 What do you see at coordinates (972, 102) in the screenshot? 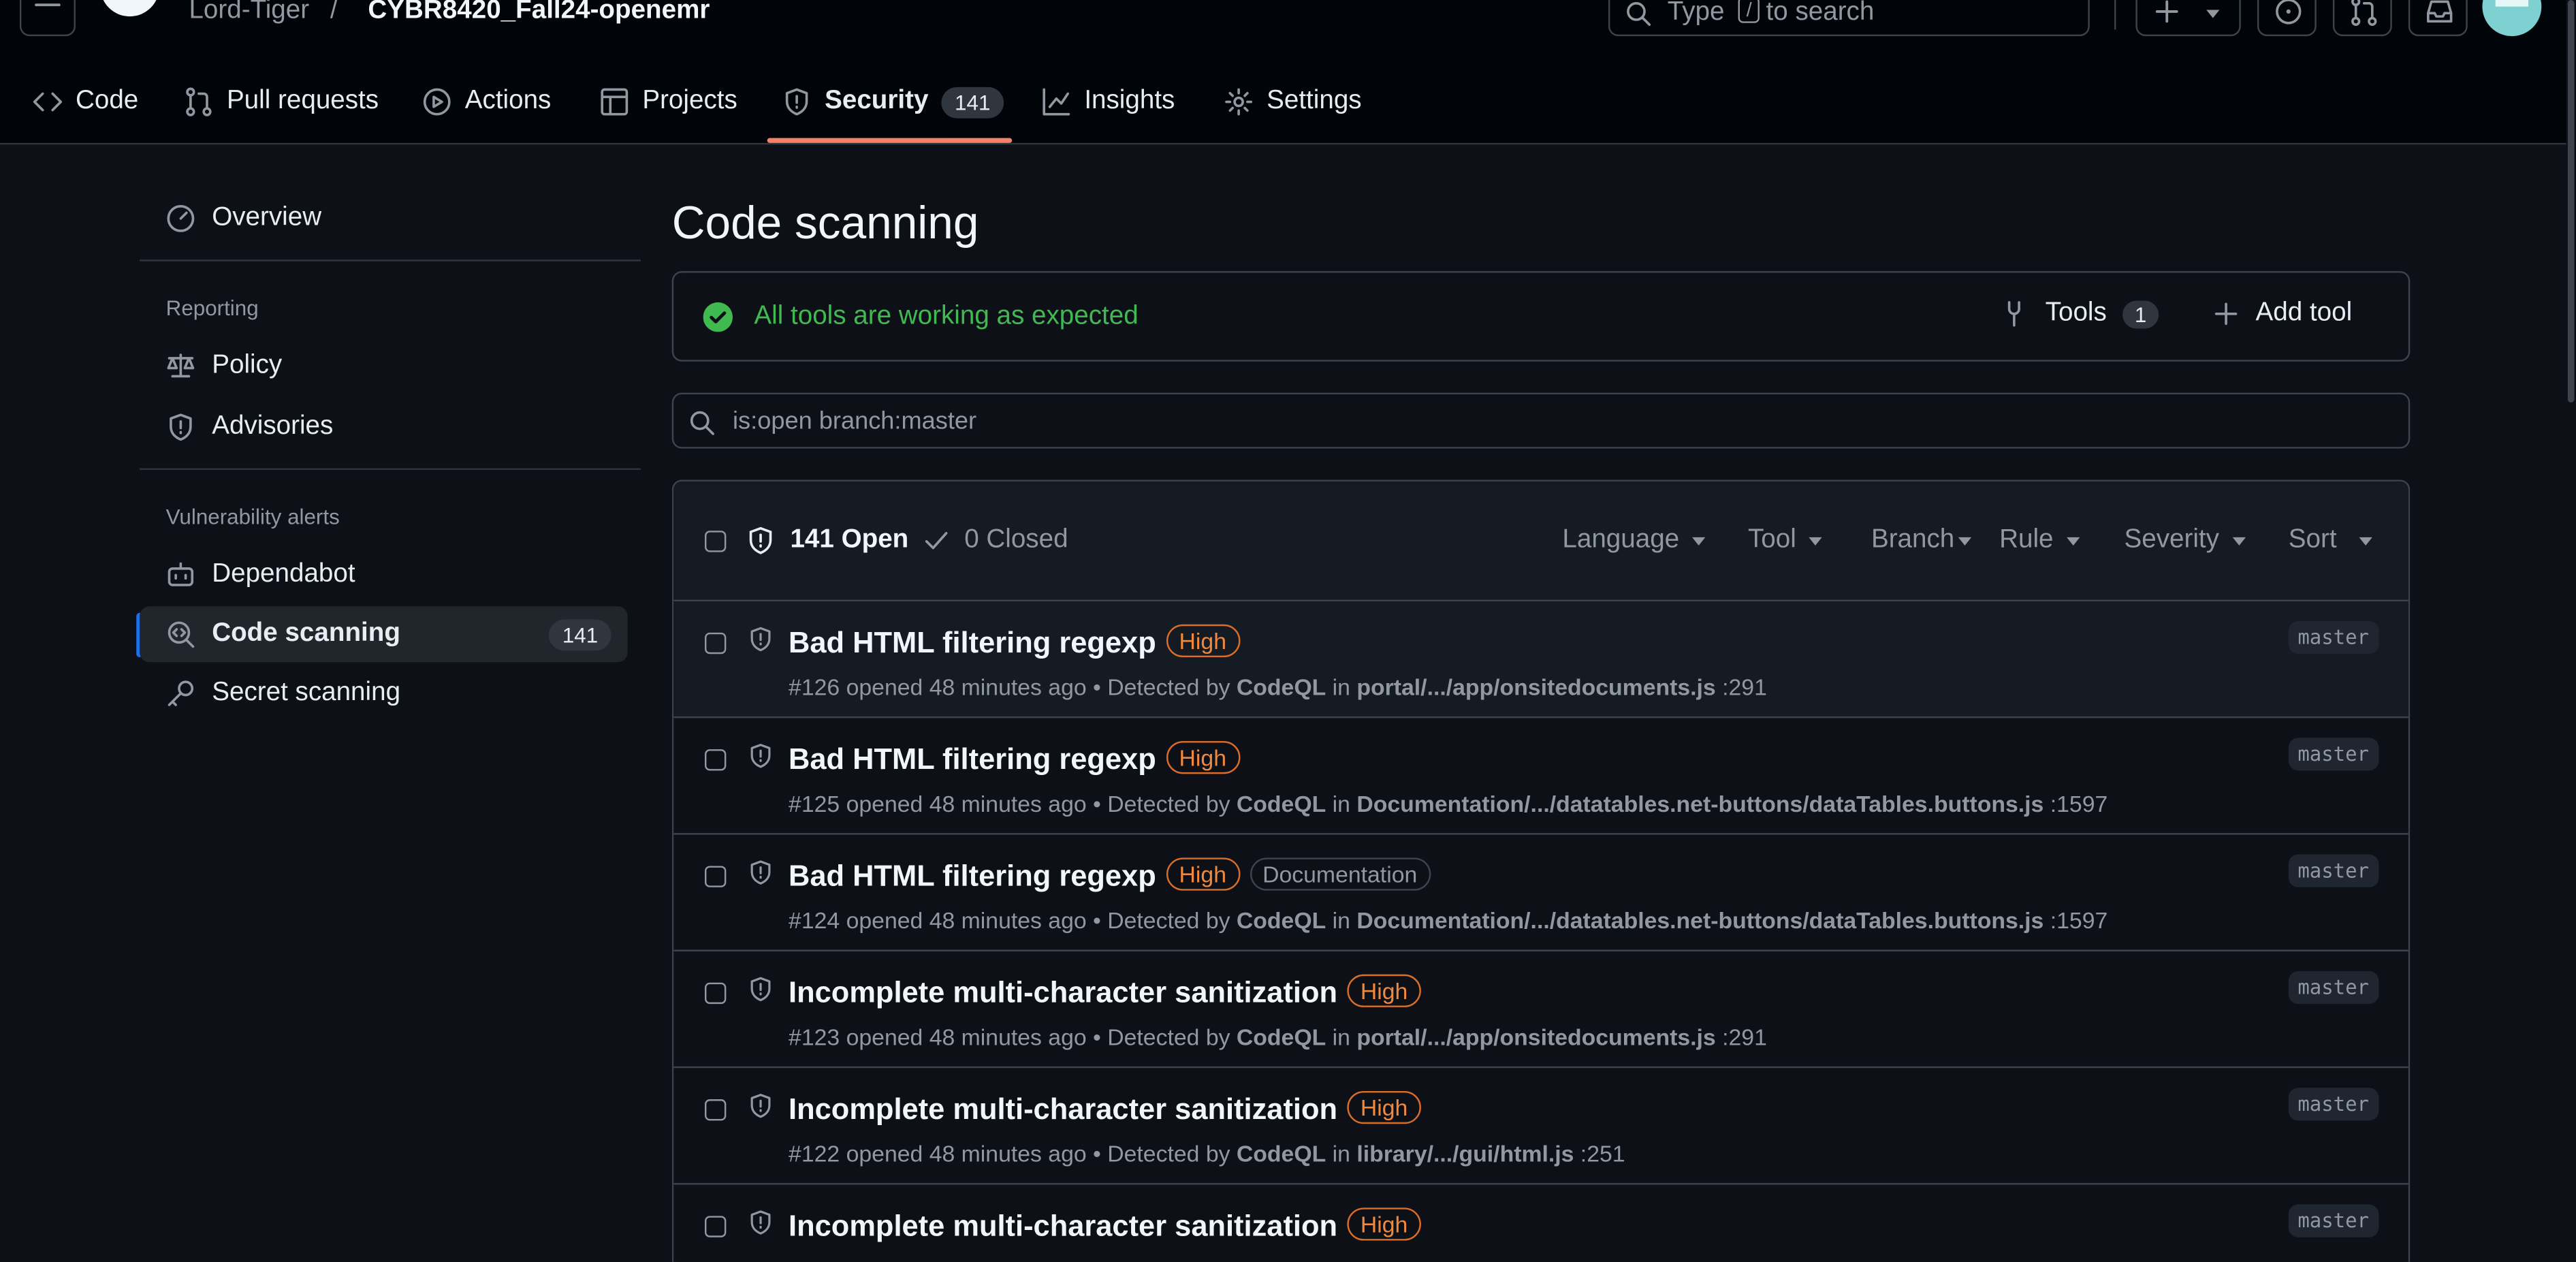
I see `tab-security-count: 141` at bounding box center [972, 102].